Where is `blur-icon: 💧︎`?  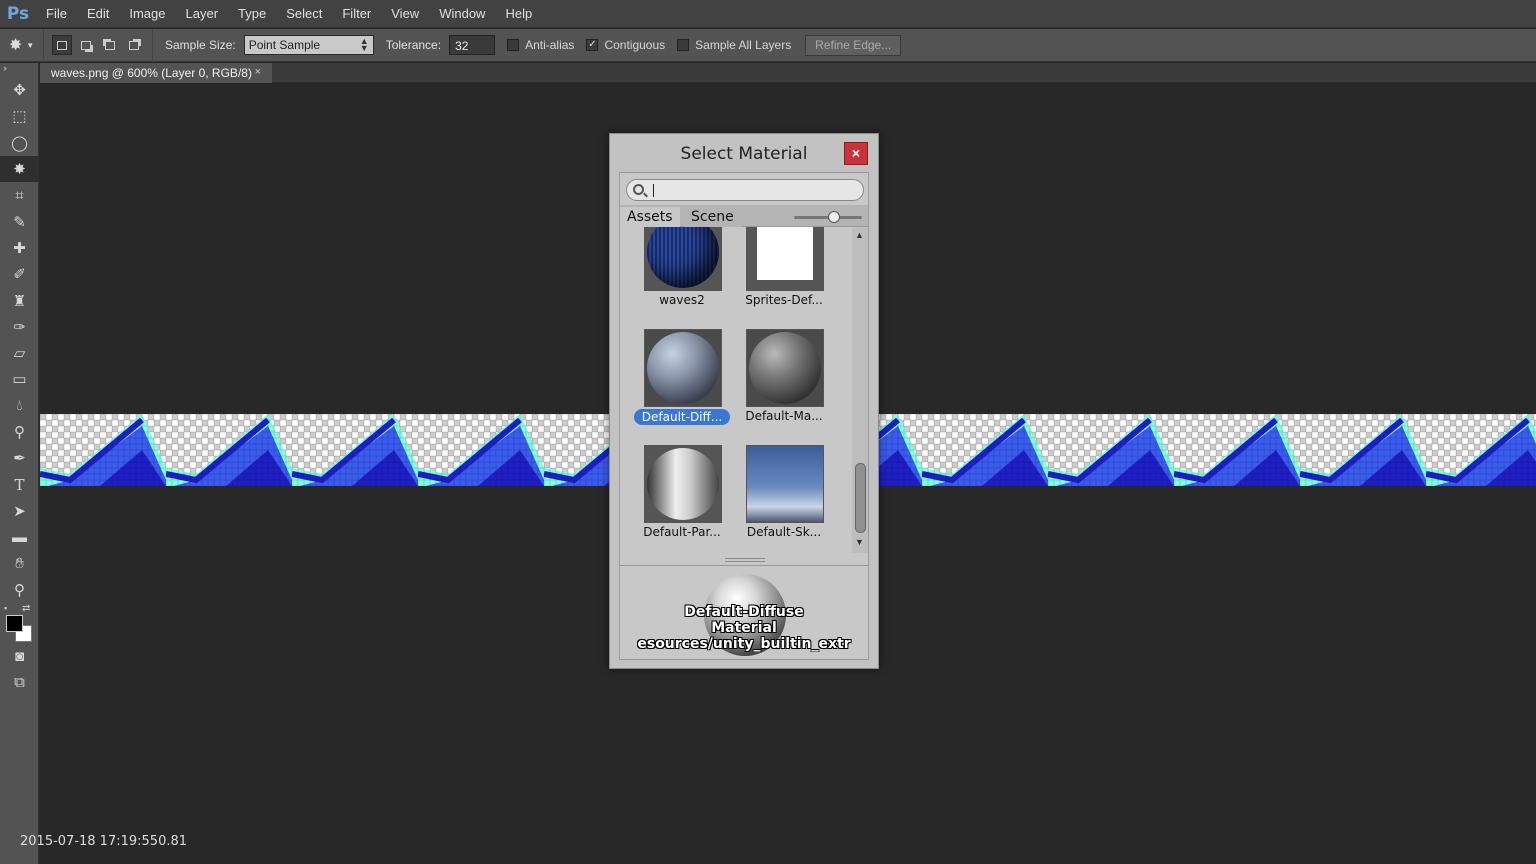 blur-icon: 💧︎ is located at coordinates (19, 406).